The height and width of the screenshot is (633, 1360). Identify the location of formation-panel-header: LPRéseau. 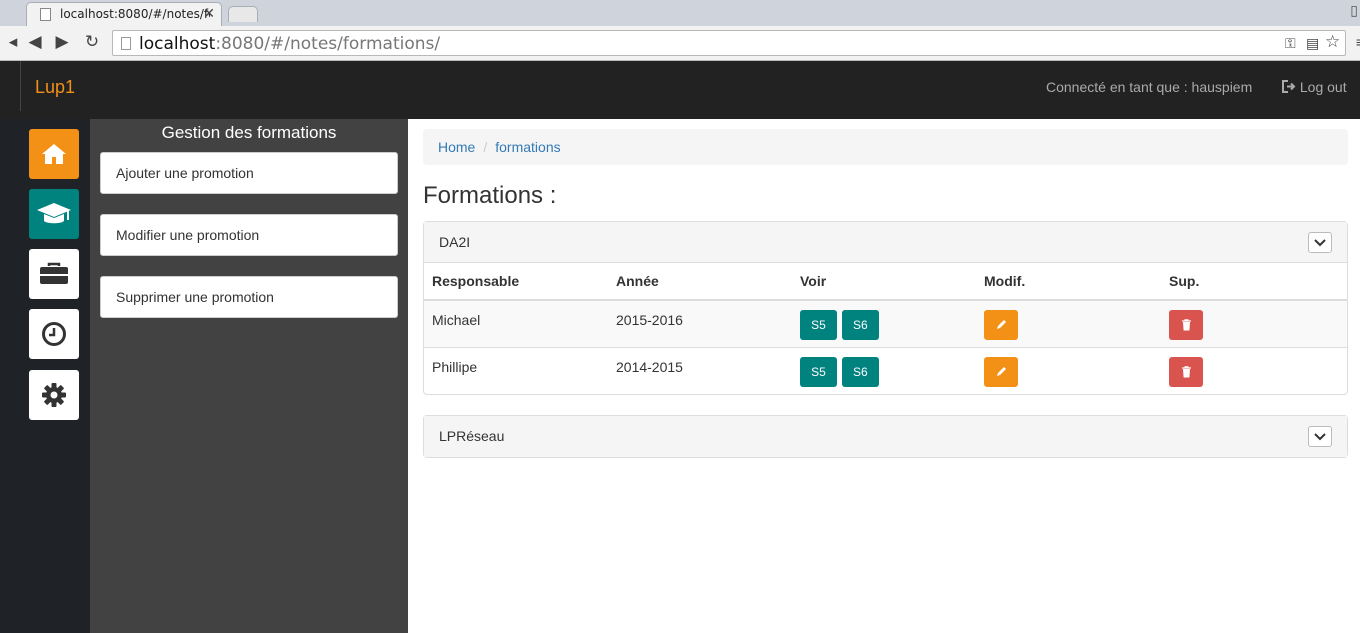
(885, 436).